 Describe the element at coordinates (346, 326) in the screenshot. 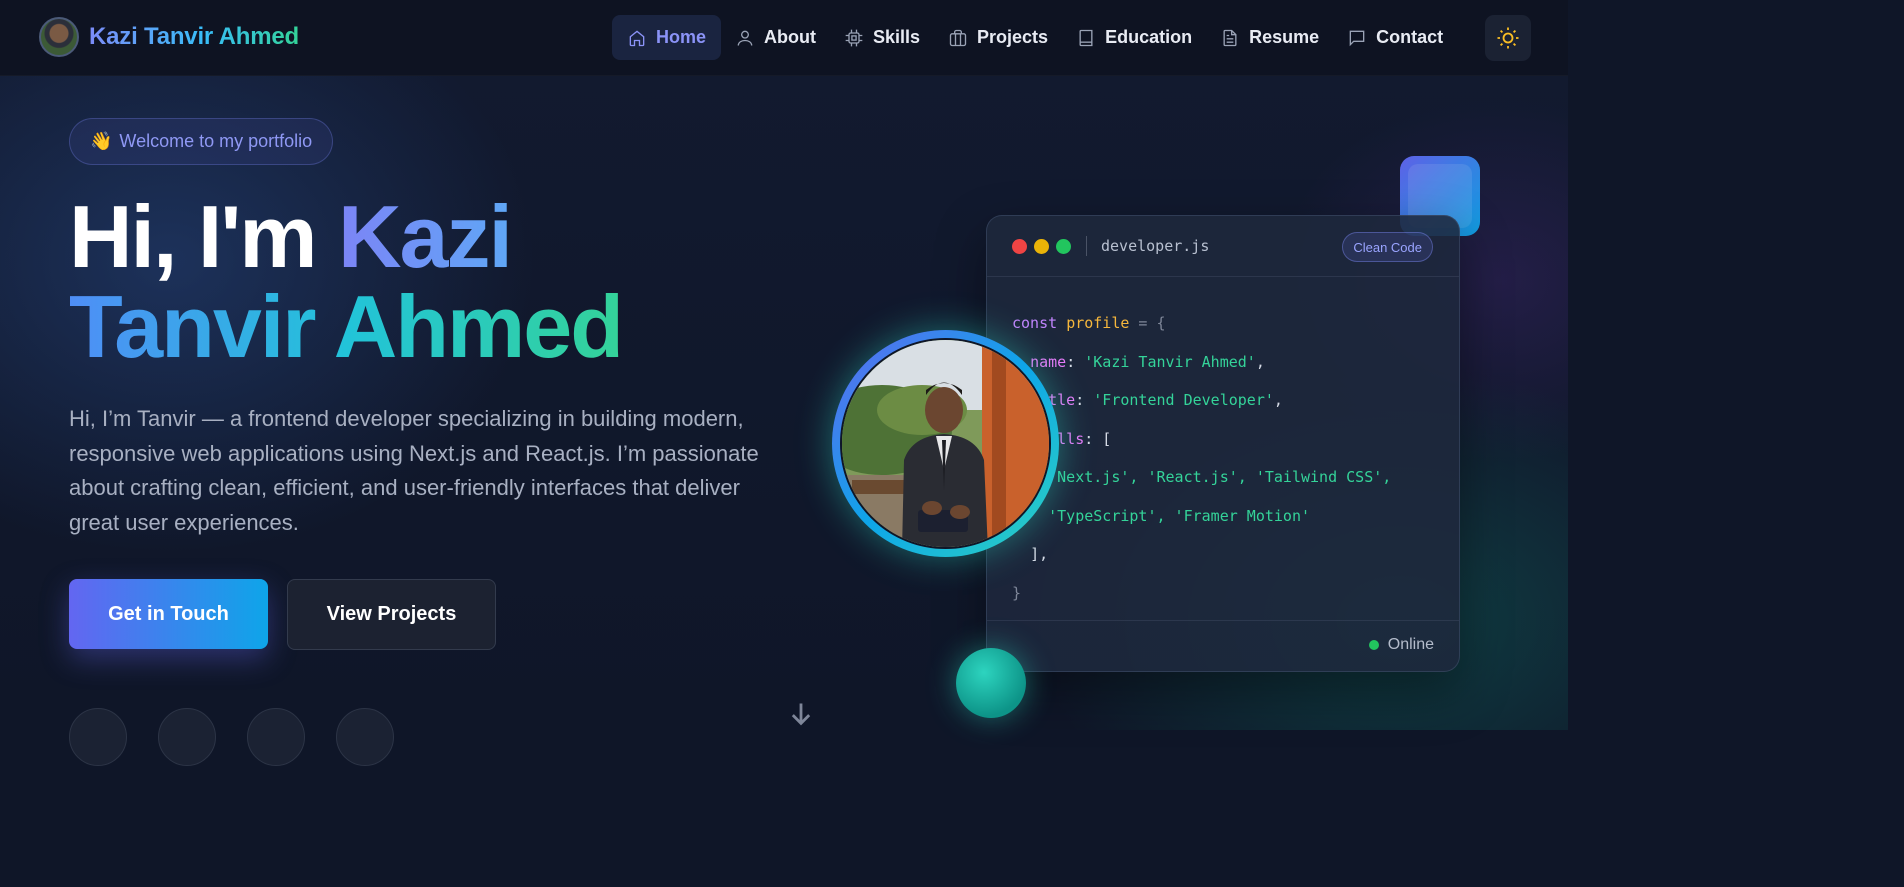

I see `headline-name-last: Tanvir Ahmed` at that location.